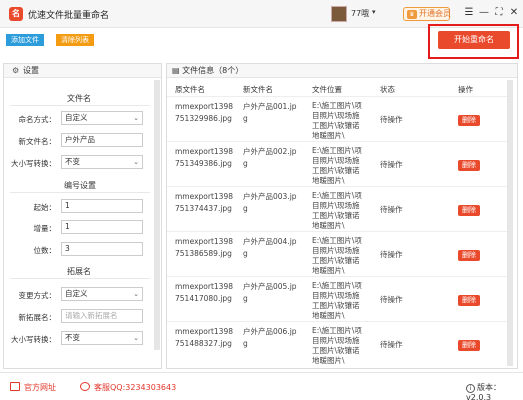 The width and height of the screenshot is (523, 400). What do you see at coordinates (75, 40) in the screenshot?
I see `clear-list-button: 清除列表` at bounding box center [75, 40].